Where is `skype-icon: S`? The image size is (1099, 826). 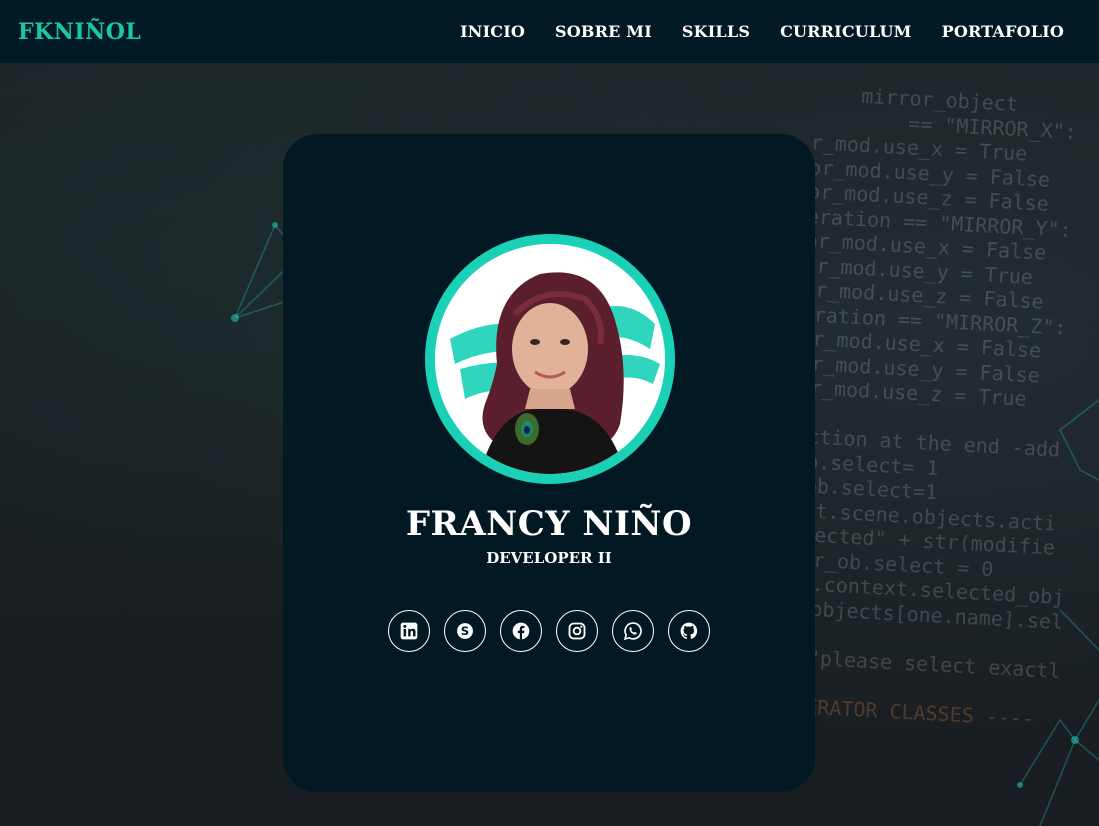 skype-icon: S is located at coordinates (465, 631).